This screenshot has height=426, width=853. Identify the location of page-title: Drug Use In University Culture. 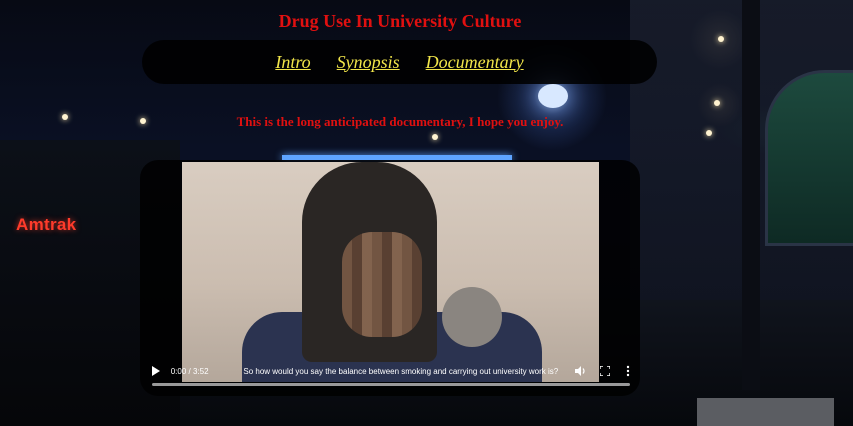
(400, 21).